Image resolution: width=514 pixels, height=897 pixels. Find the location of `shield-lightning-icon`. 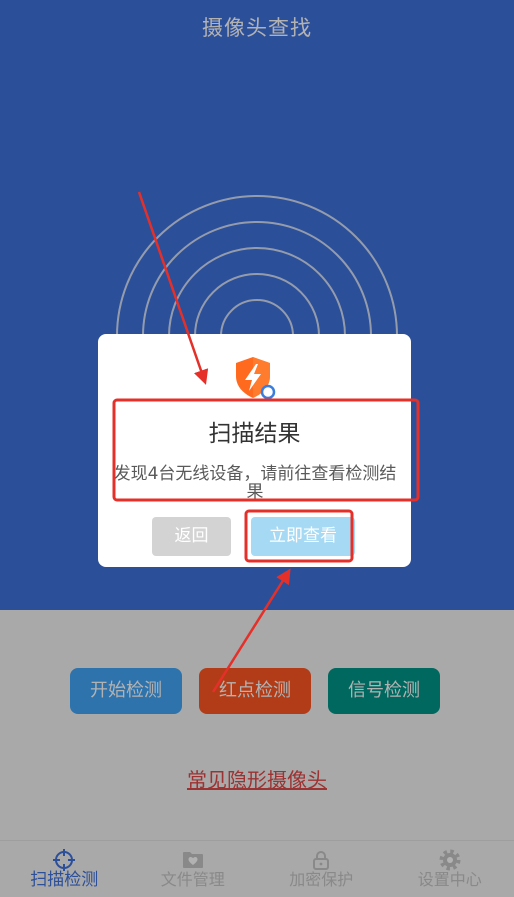

shield-lightning-icon is located at coordinates (256, 378).